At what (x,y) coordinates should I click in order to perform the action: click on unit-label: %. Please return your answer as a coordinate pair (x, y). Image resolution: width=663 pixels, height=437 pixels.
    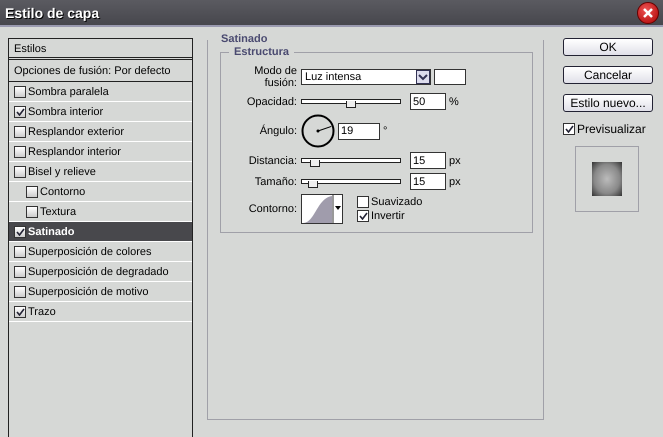
    Looking at the image, I should click on (454, 102).